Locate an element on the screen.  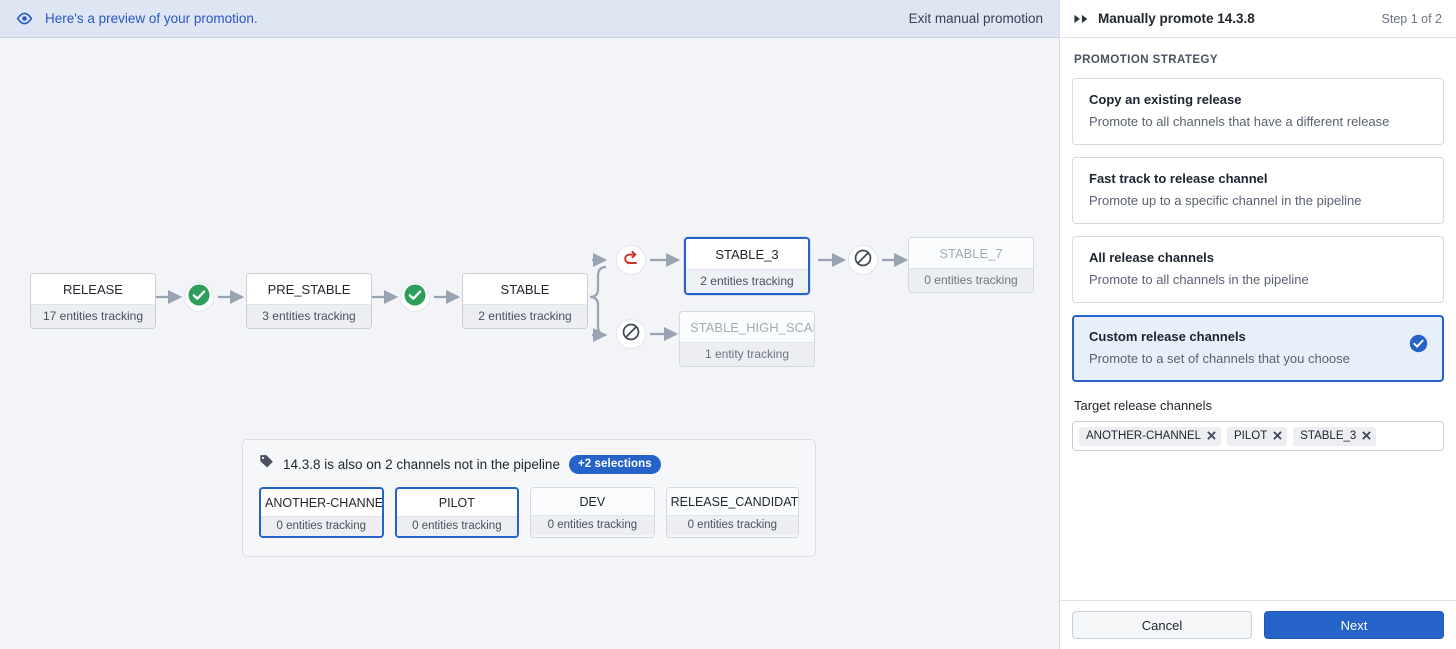
target-release-channels-label: Target release channels is located at coordinates (1143, 405).